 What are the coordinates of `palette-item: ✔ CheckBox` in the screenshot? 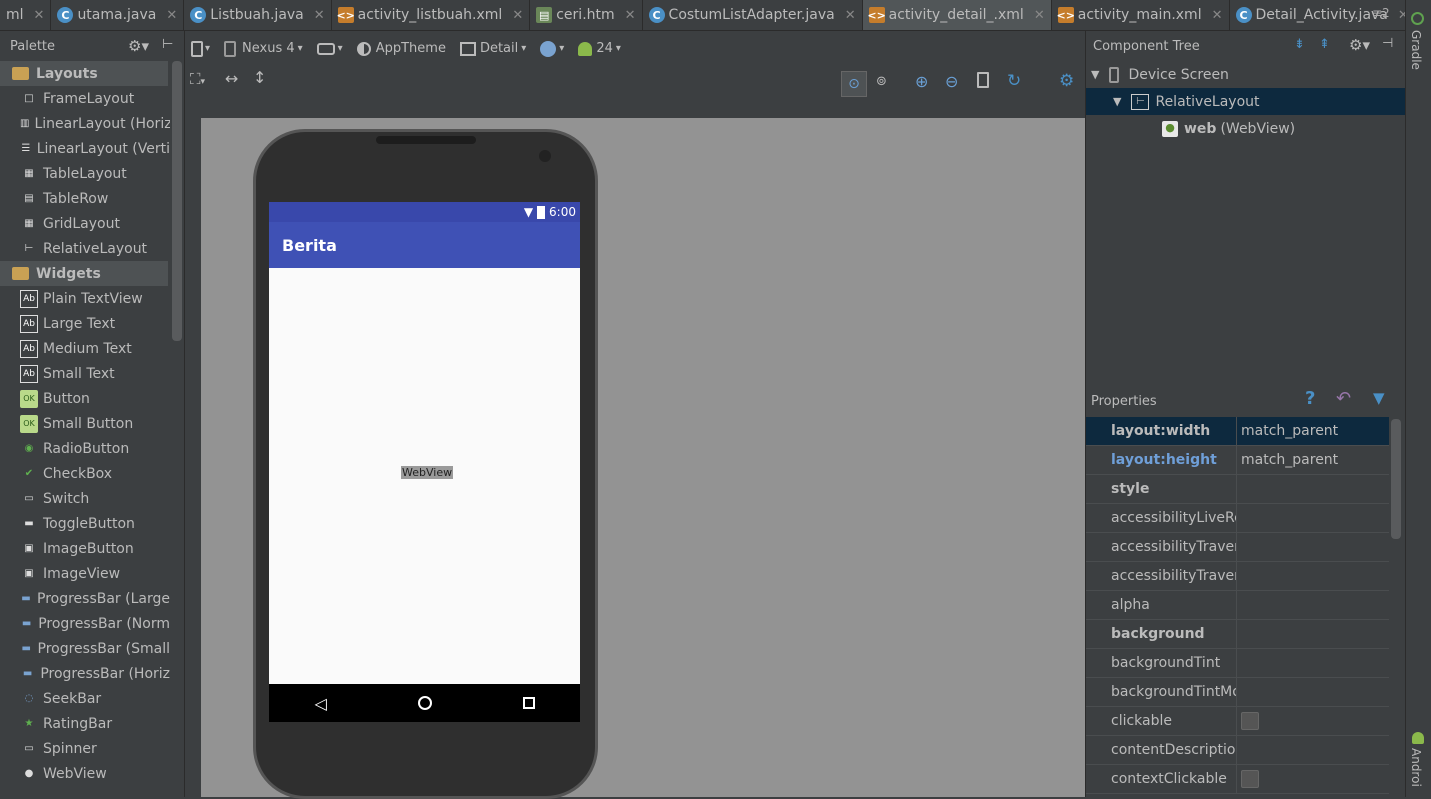 It's located at (85, 473).